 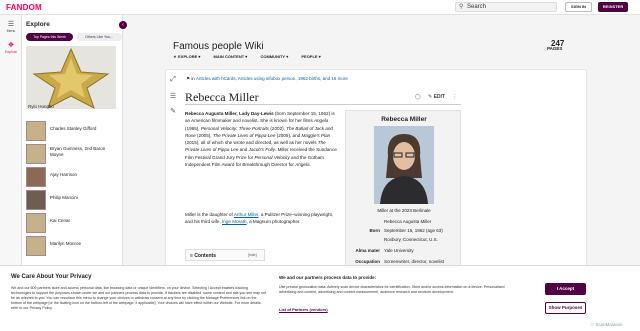 I want to click on star-trophy-image, so click(x=71, y=77).